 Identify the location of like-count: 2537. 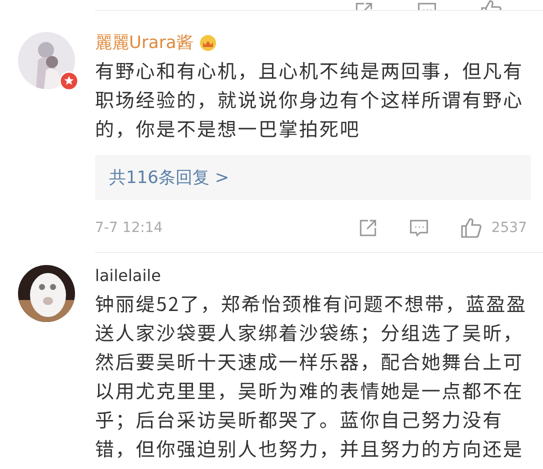
(509, 228).